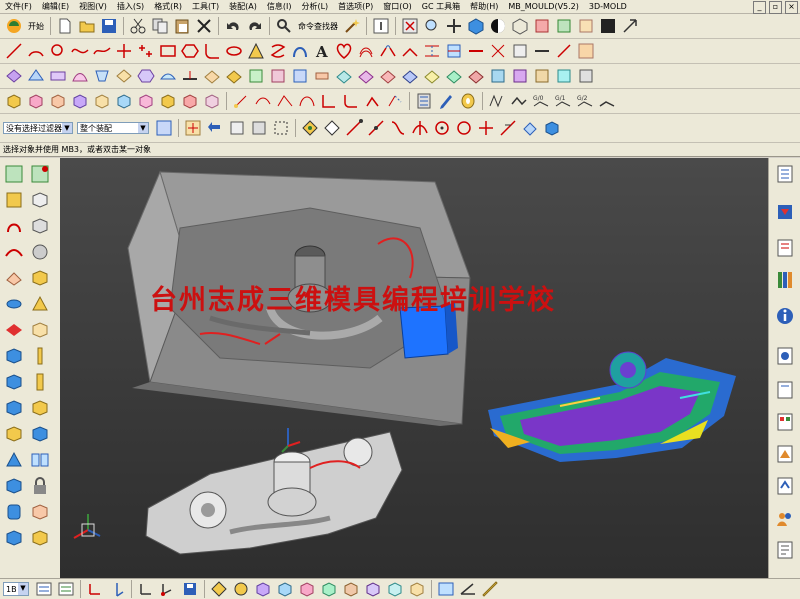  Describe the element at coordinates (40, 382) in the screenshot. I see `electrode-icon` at that location.